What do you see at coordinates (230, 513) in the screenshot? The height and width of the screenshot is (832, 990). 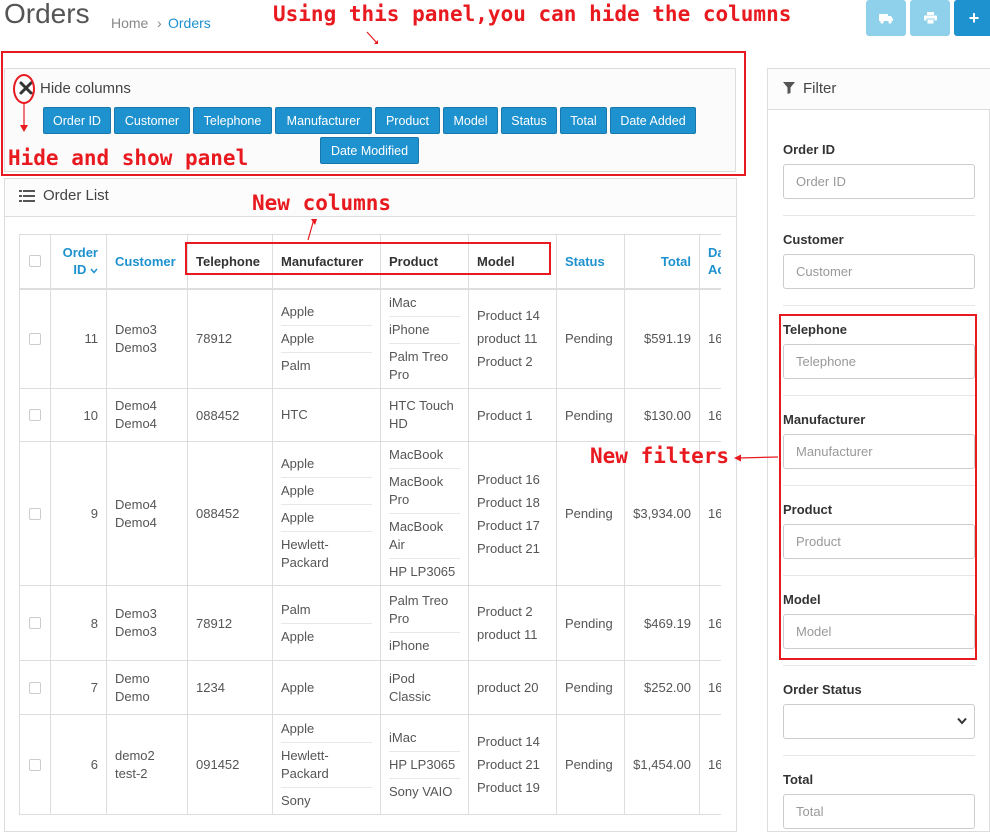 I see `telephone-cell: 088452` at bounding box center [230, 513].